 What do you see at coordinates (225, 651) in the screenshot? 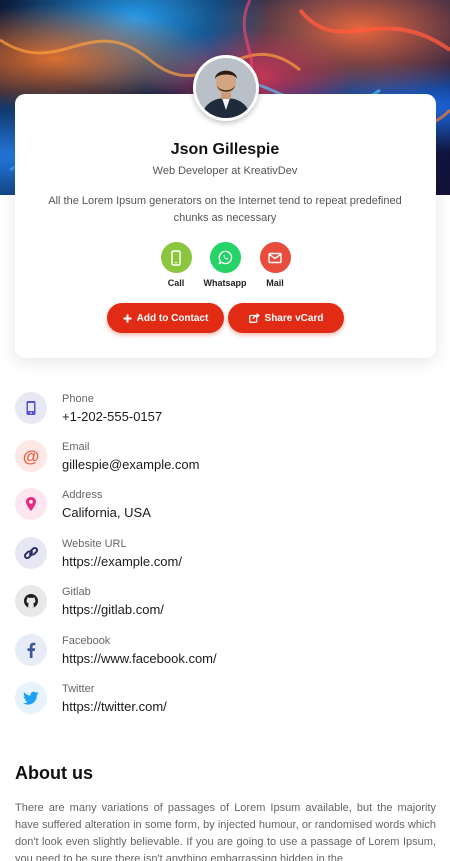
I see `contact-facebook: Facebook https://www.facebook.com/` at bounding box center [225, 651].